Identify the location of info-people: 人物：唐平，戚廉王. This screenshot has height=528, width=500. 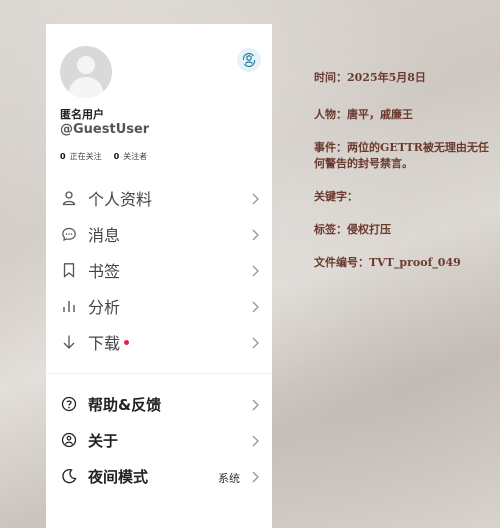
(363, 114).